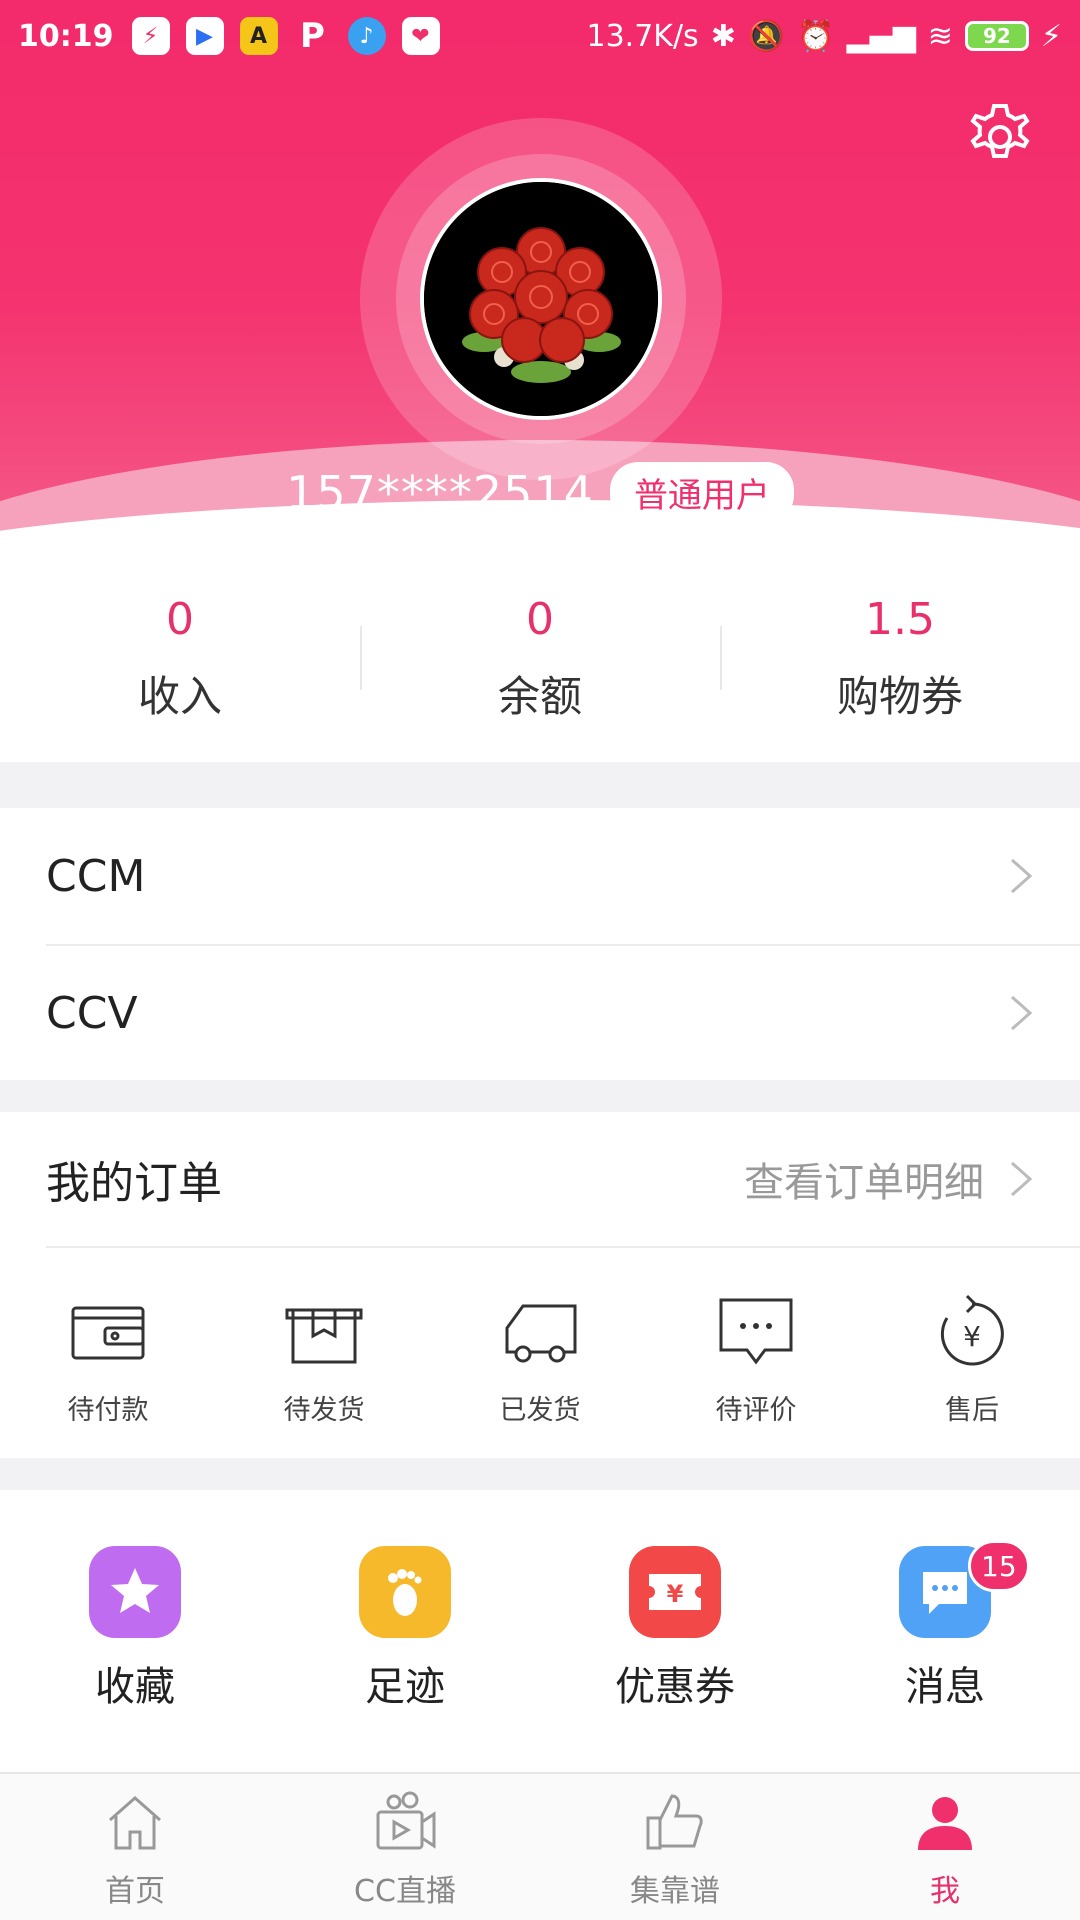 The height and width of the screenshot is (1920, 1080). What do you see at coordinates (324, 1410) in the screenshot?
I see `order-status-label: 待发货` at bounding box center [324, 1410].